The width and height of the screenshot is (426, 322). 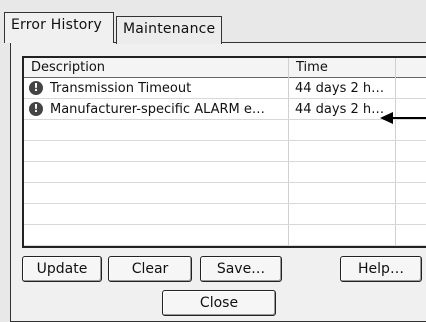 What do you see at coordinates (150, 269) in the screenshot?
I see `clear-button: Clear` at bounding box center [150, 269].